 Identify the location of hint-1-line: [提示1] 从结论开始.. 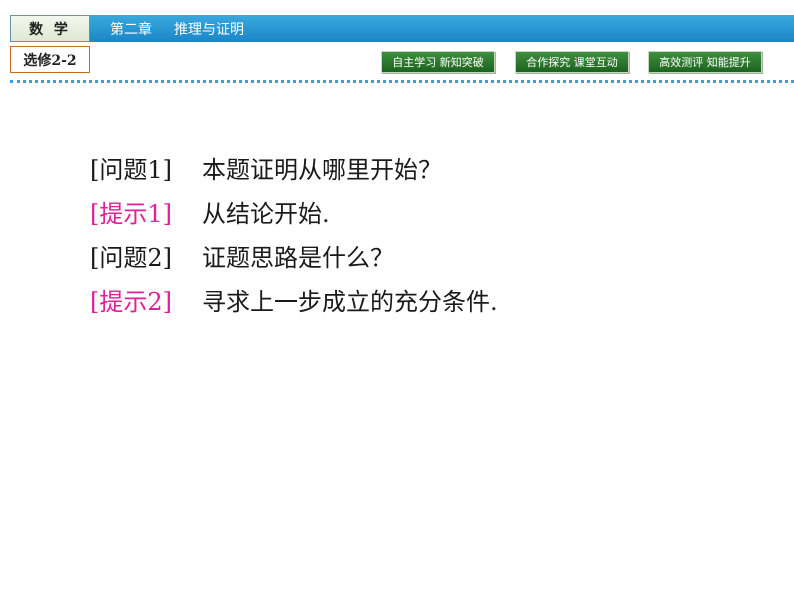
(430, 216).